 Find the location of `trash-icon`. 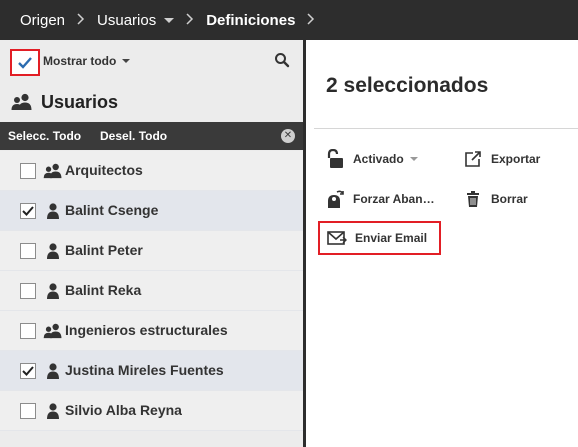

trash-icon is located at coordinates (473, 199).